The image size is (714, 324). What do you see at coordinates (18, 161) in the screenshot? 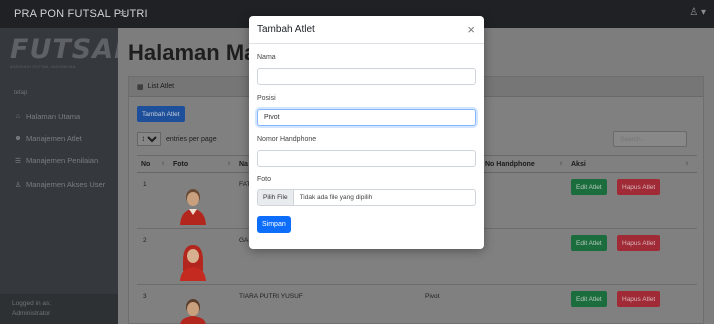
I see `list-icon: ☰` at bounding box center [18, 161].